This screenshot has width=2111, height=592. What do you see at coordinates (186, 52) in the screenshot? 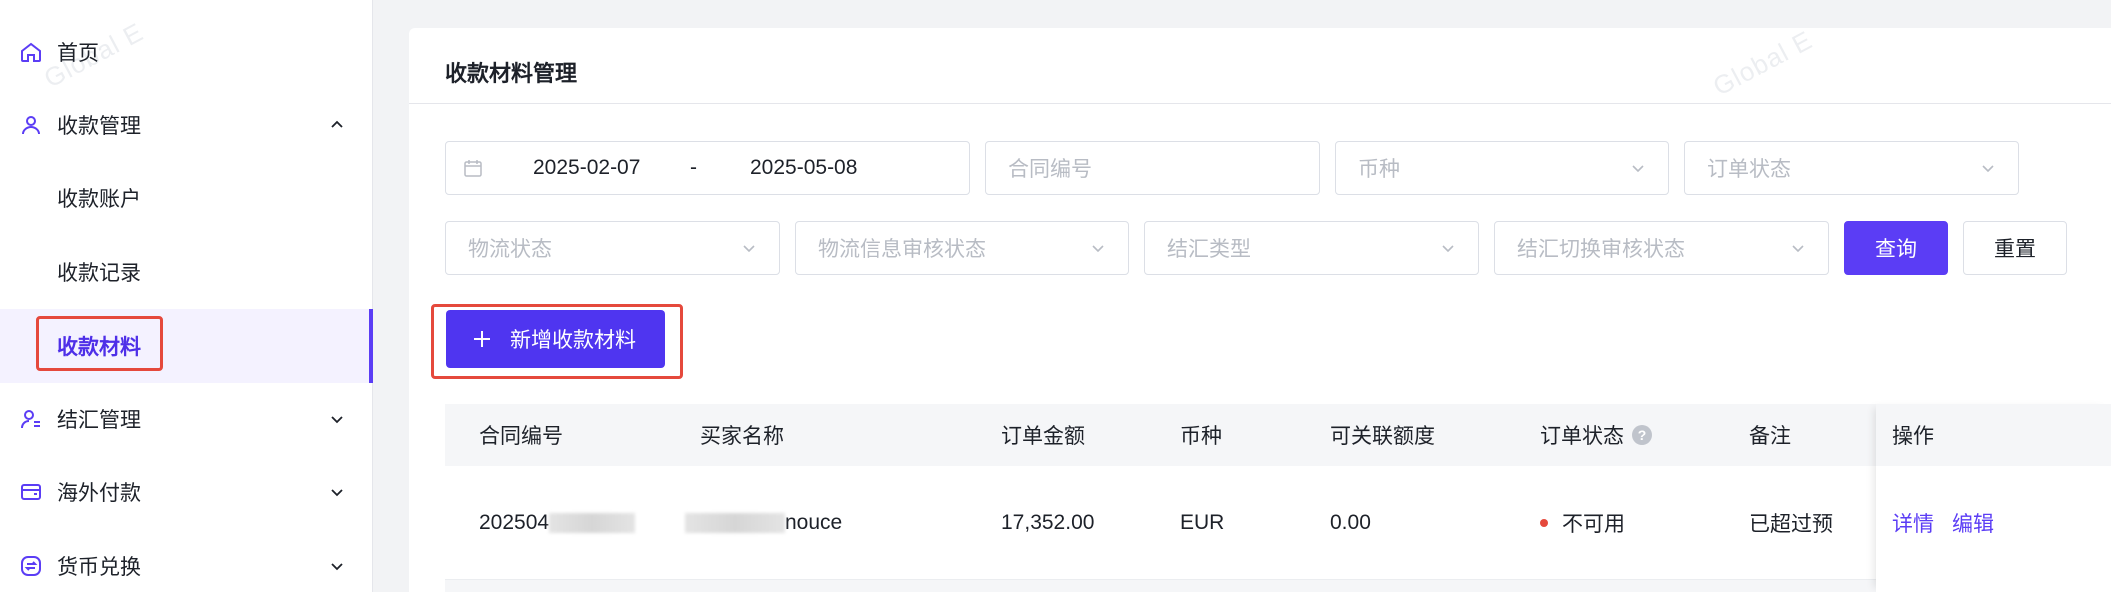
I see `sidebar-item-home: 首页` at bounding box center [186, 52].